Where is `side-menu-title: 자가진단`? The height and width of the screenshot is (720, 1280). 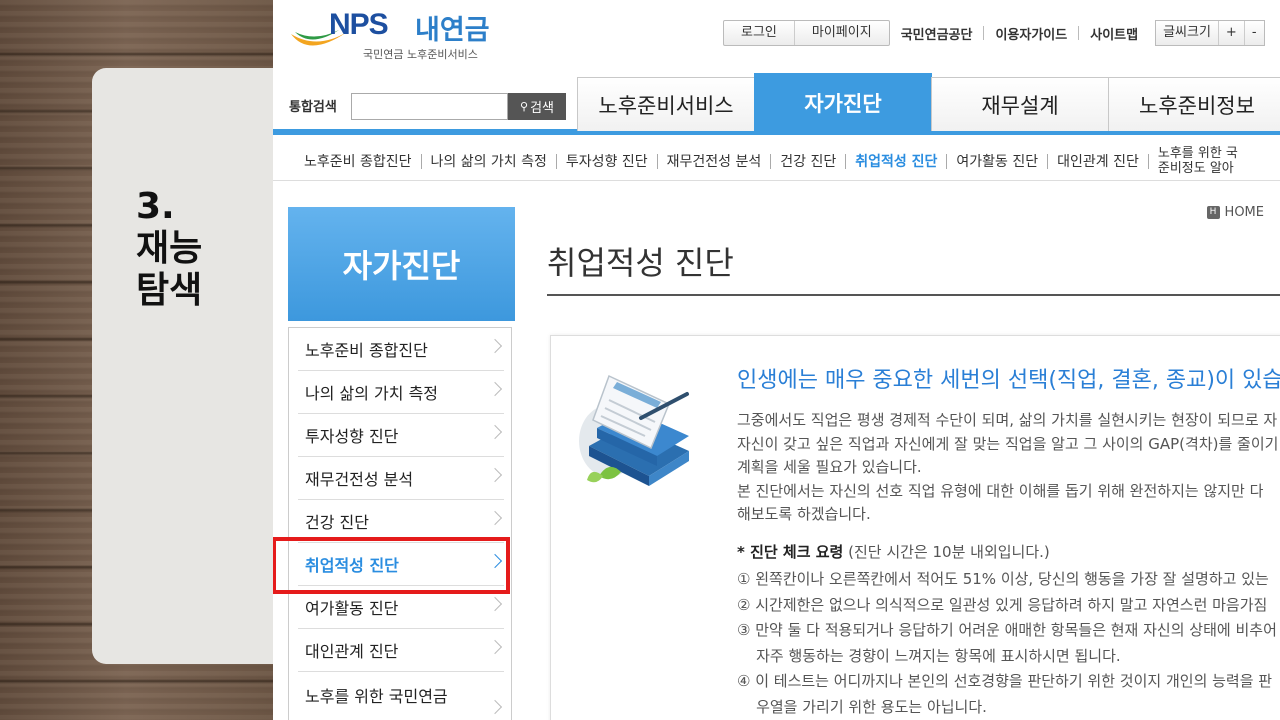
side-menu-title: 자가진단 is located at coordinates (401, 264).